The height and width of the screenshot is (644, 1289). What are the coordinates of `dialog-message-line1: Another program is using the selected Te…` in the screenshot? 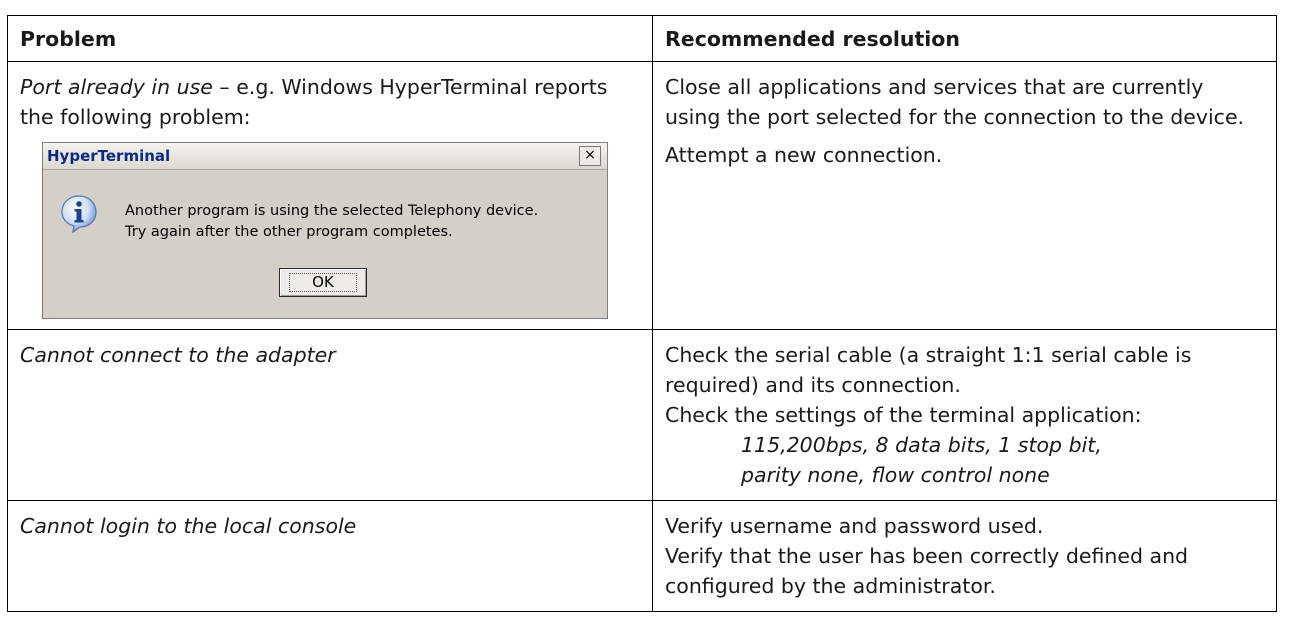 It's located at (332, 211).